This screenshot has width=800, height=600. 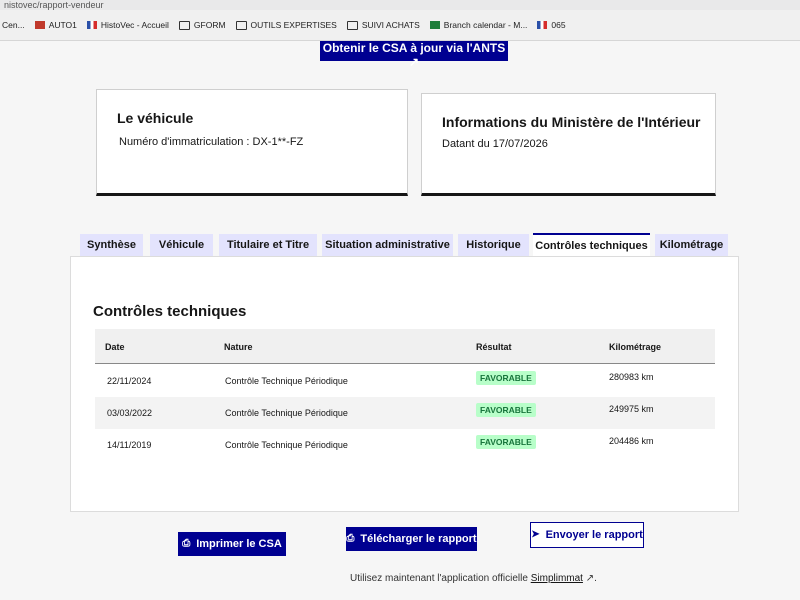 I want to click on bookmark-histovec: HistoVec - Accueil, so click(x=127, y=25).